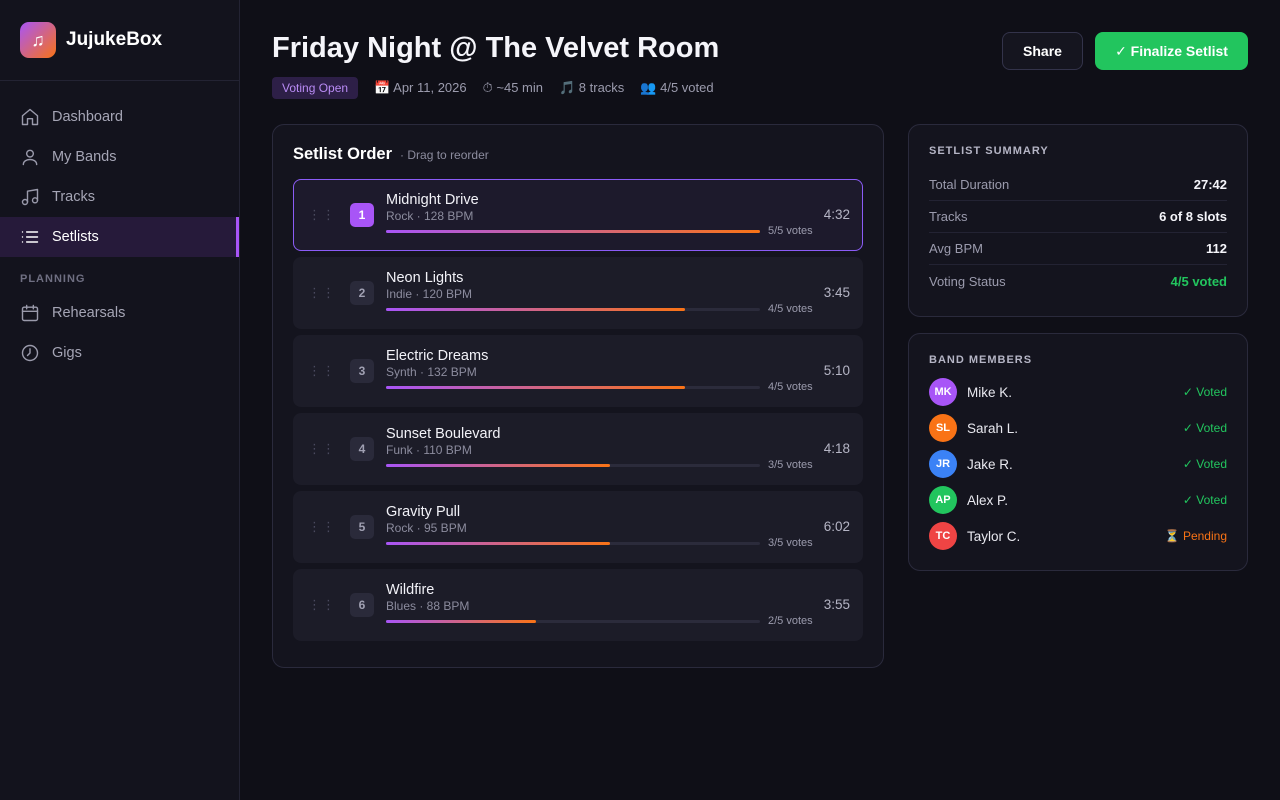 This screenshot has width=1280, height=800. Describe the element at coordinates (410, 590) in the screenshot. I see `track-name: Wildfire` at that location.